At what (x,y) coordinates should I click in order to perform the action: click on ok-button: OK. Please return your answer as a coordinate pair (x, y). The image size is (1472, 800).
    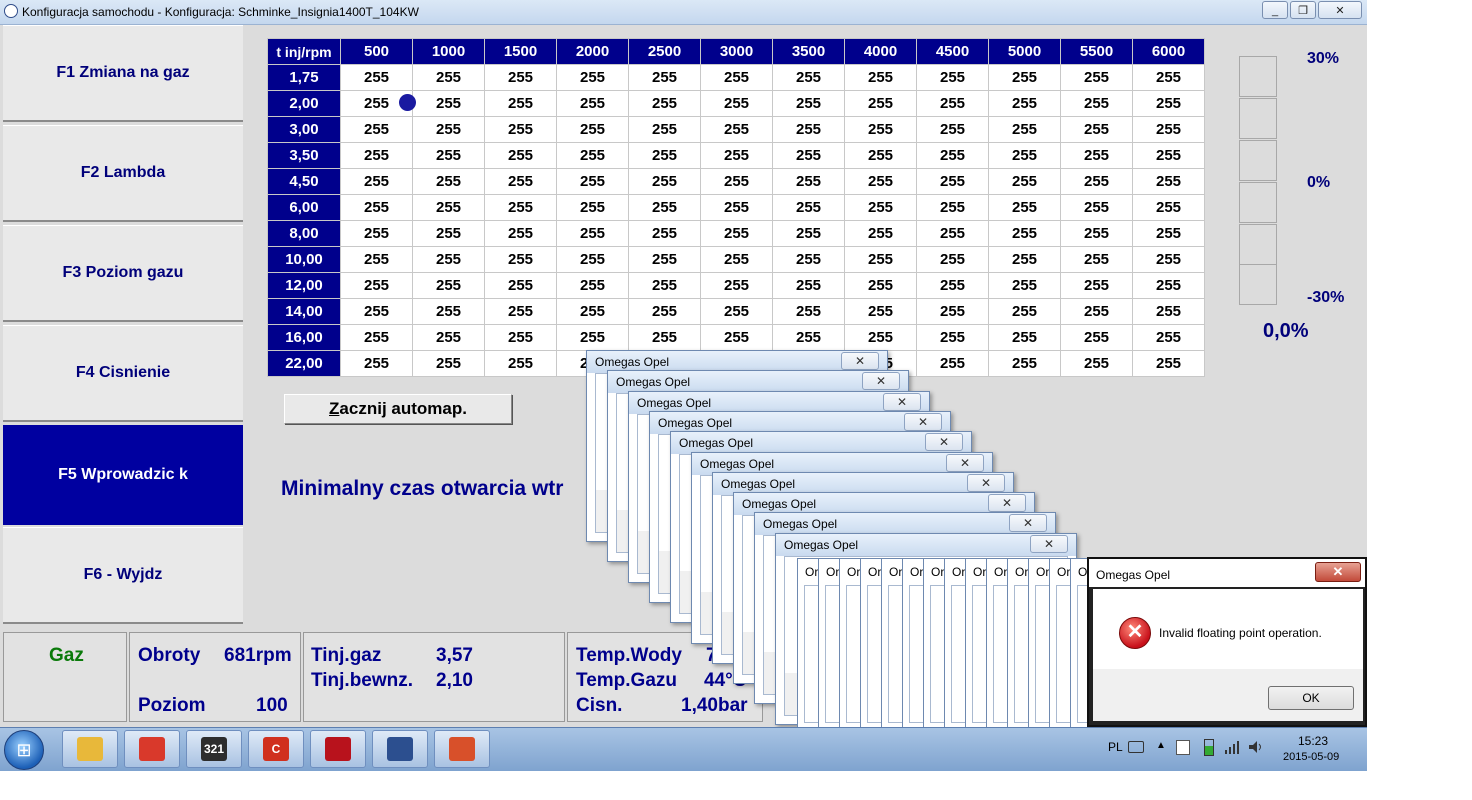
    Looking at the image, I should click on (1311, 698).